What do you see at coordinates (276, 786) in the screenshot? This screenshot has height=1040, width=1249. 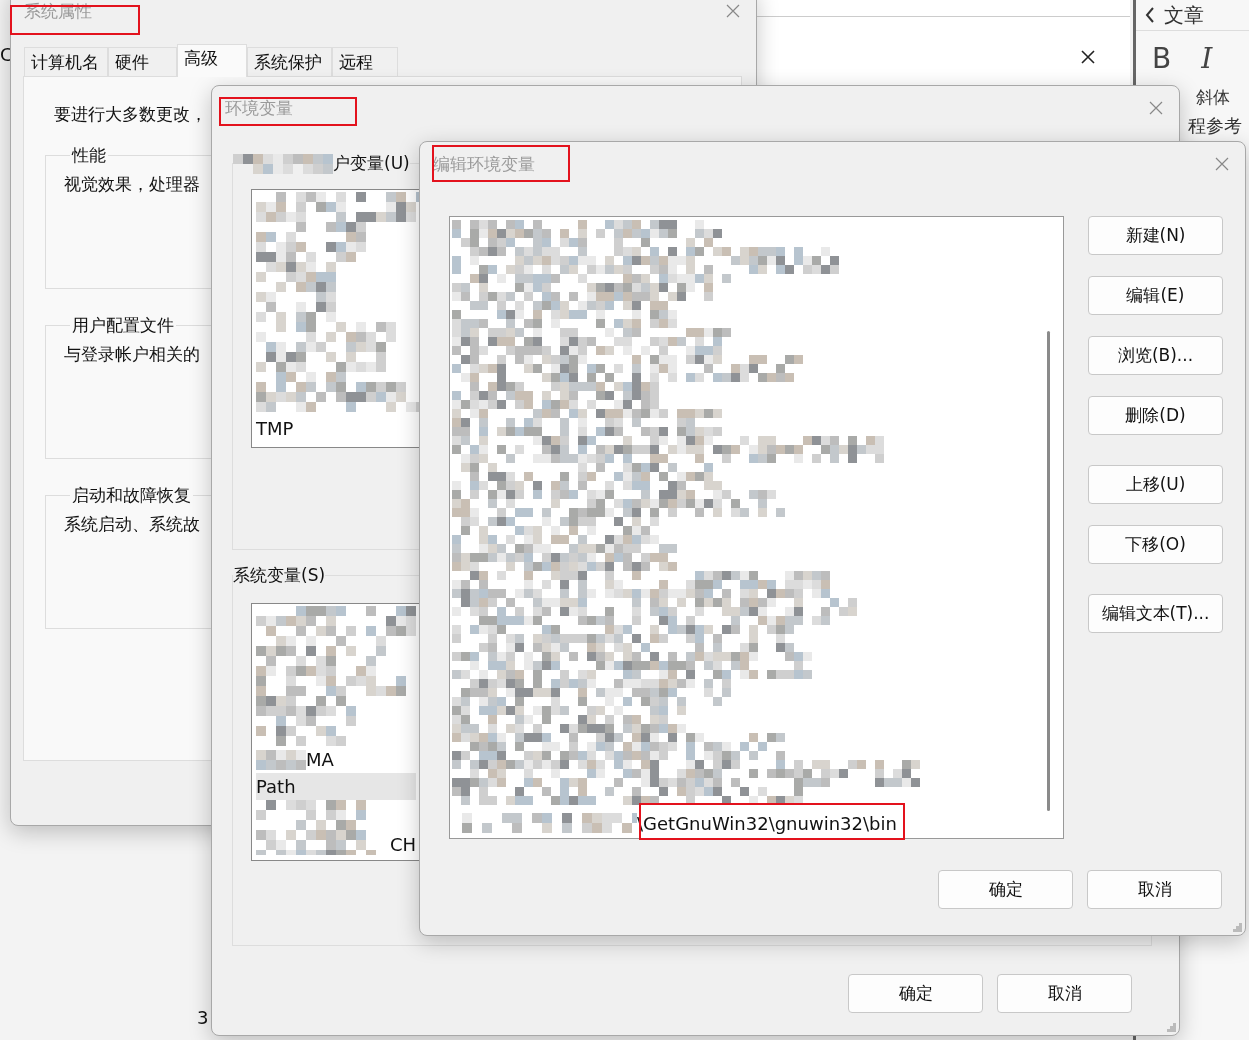 I see `variable-name: Path` at bounding box center [276, 786].